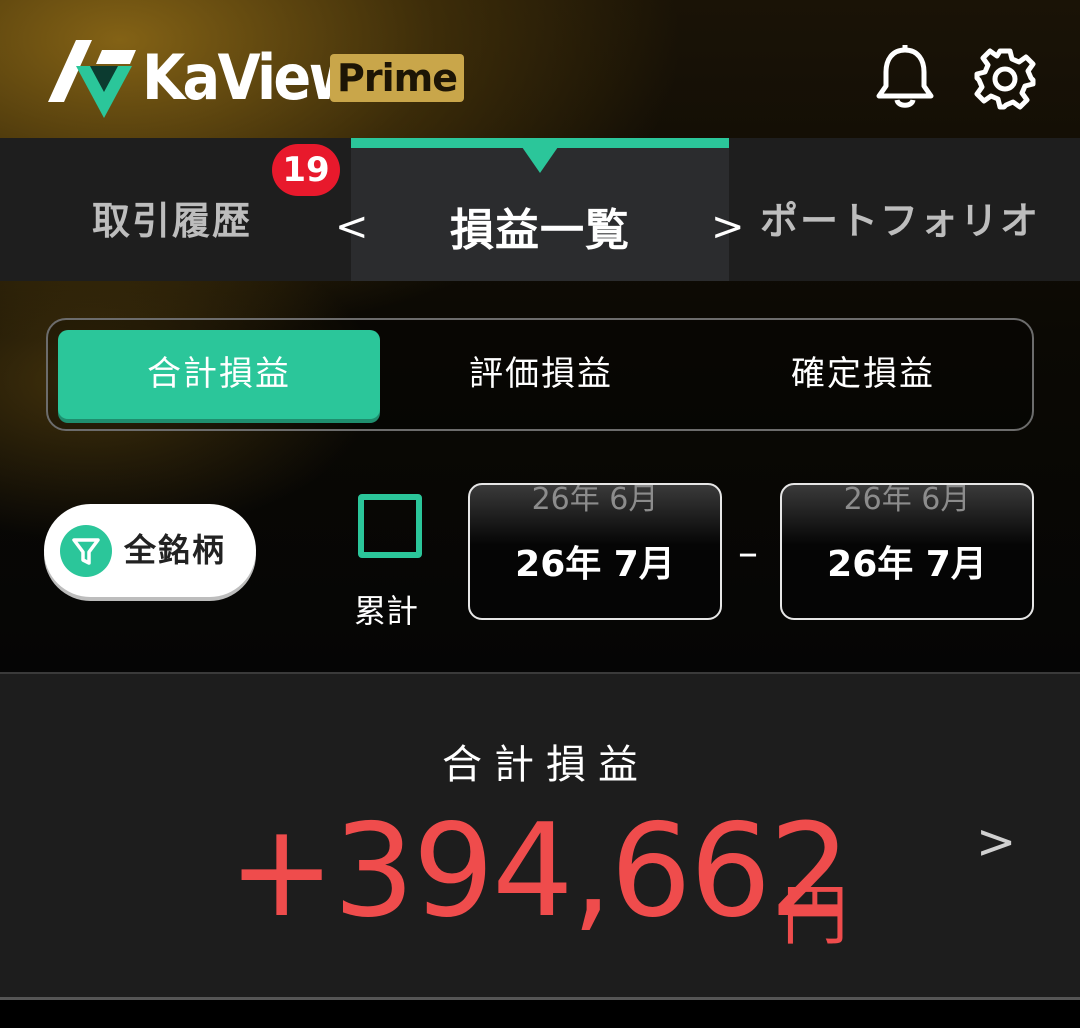 Image resolution: width=1080 pixels, height=1028 pixels. Describe the element at coordinates (540, 160) in the screenshot. I see `active-tab-pointer` at that location.